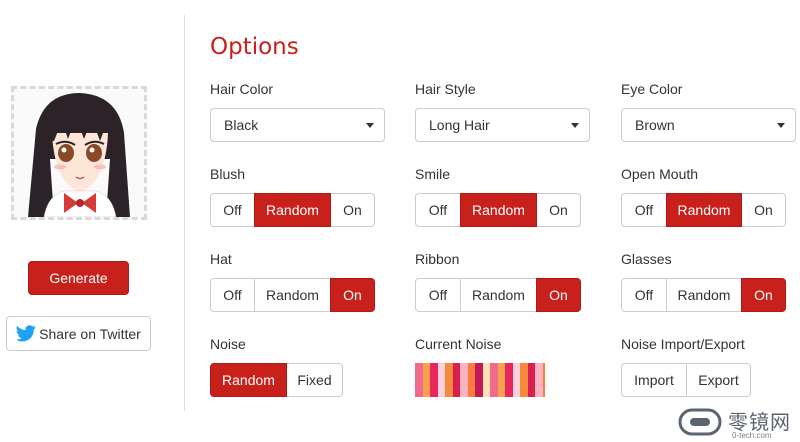 This screenshot has height=442, width=800. Describe the element at coordinates (228, 344) in the screenshot. I see `noise-label: Noise` at that location.